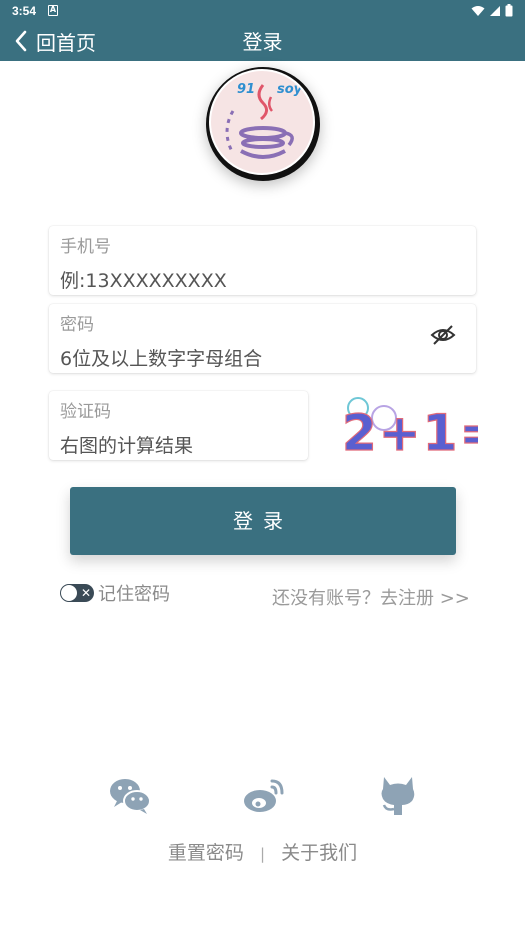 This screenshot has height=933, width=525. What do you see at coordinates (264, 795) in the screenshot?
I see `weibo-icon` at bounding box center [264, 795].